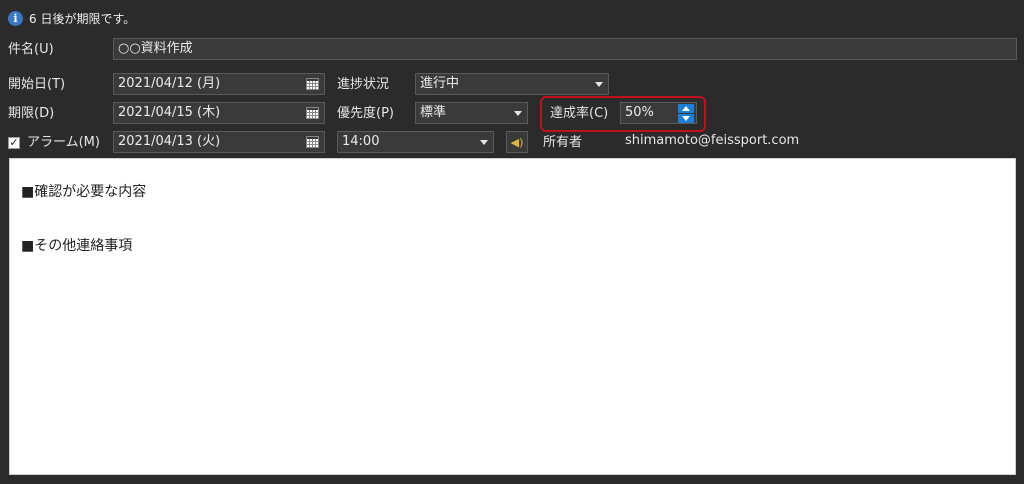  Describe the element at coordinates (84, 192) in the screenshot. I see `note-line-1: ■確認が必要な内容` at that location.